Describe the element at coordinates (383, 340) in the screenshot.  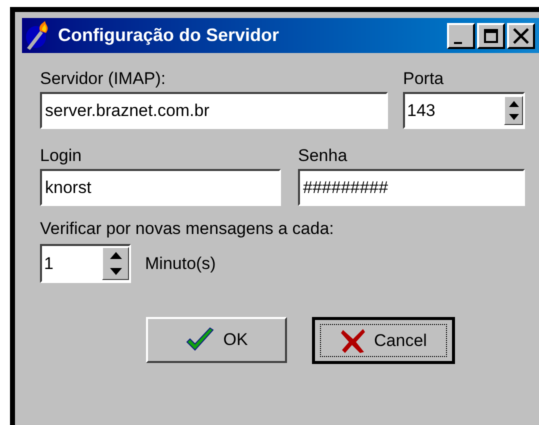
I see `cancel-button: Cancel` at that location.